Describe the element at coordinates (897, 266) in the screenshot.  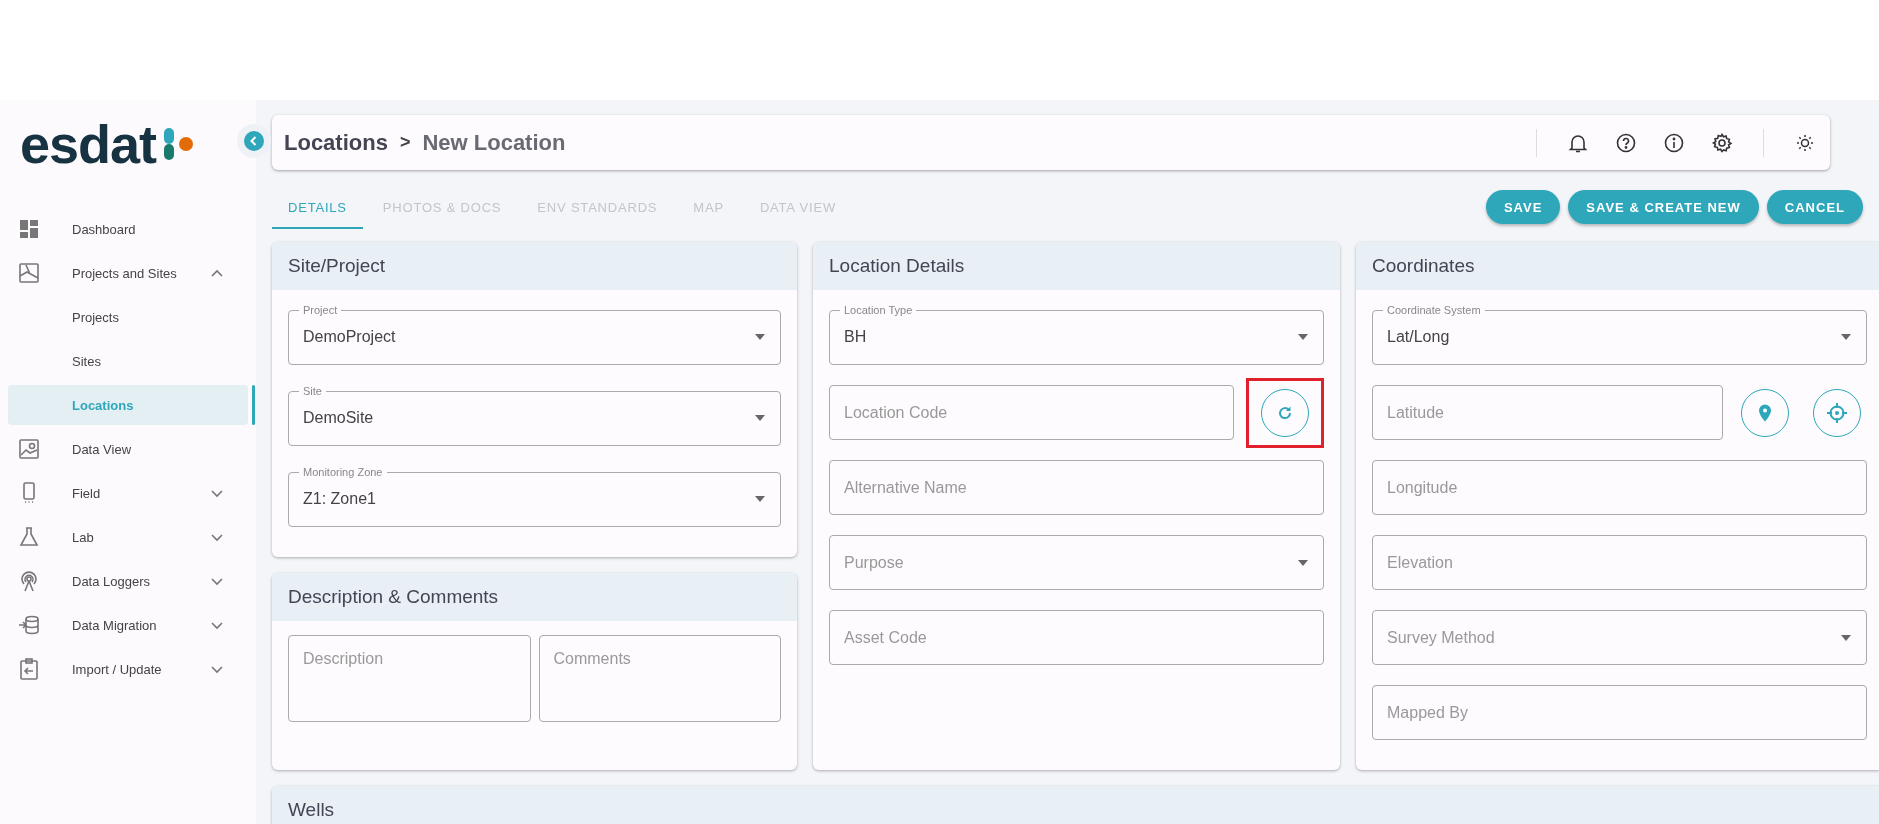
I see `card-title: Location Details` at that location.